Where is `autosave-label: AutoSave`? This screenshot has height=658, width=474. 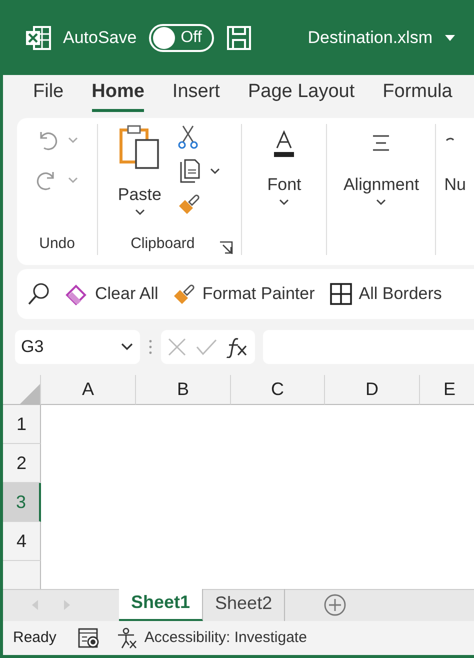
autosave-label: AutoSave is located at coordinates (100, 37).